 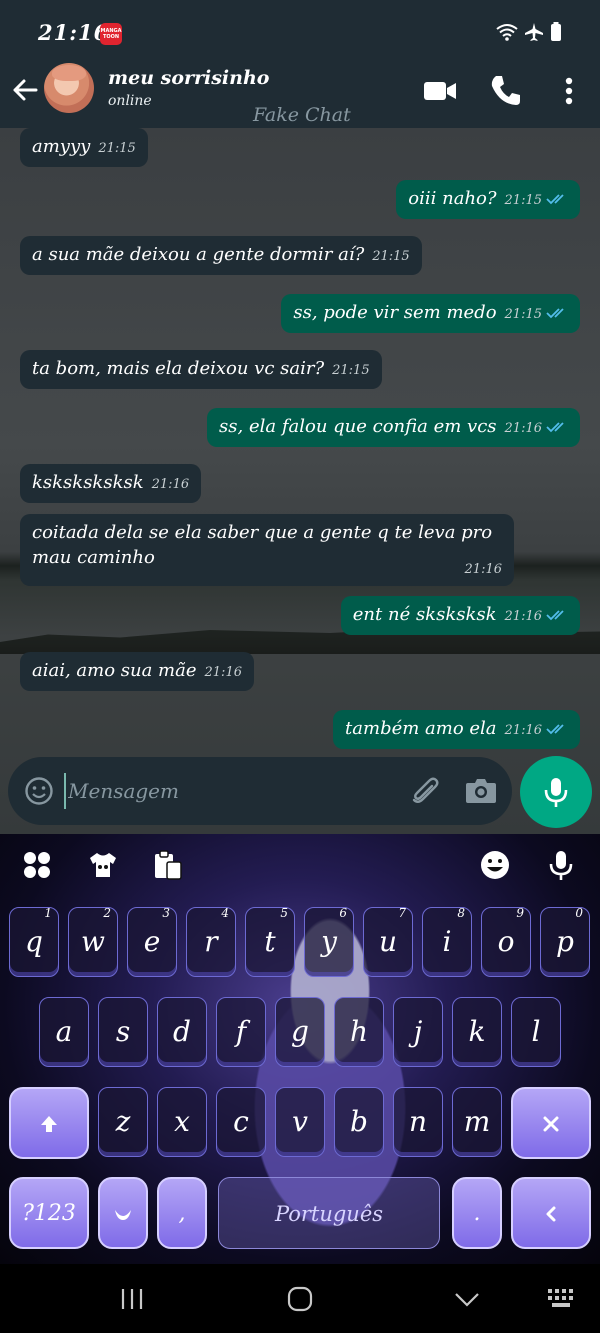 What do you see at coordinates (421, 728) in the screenshot?
I see `message-text: também amo ela` at bounding box center [421, 728].